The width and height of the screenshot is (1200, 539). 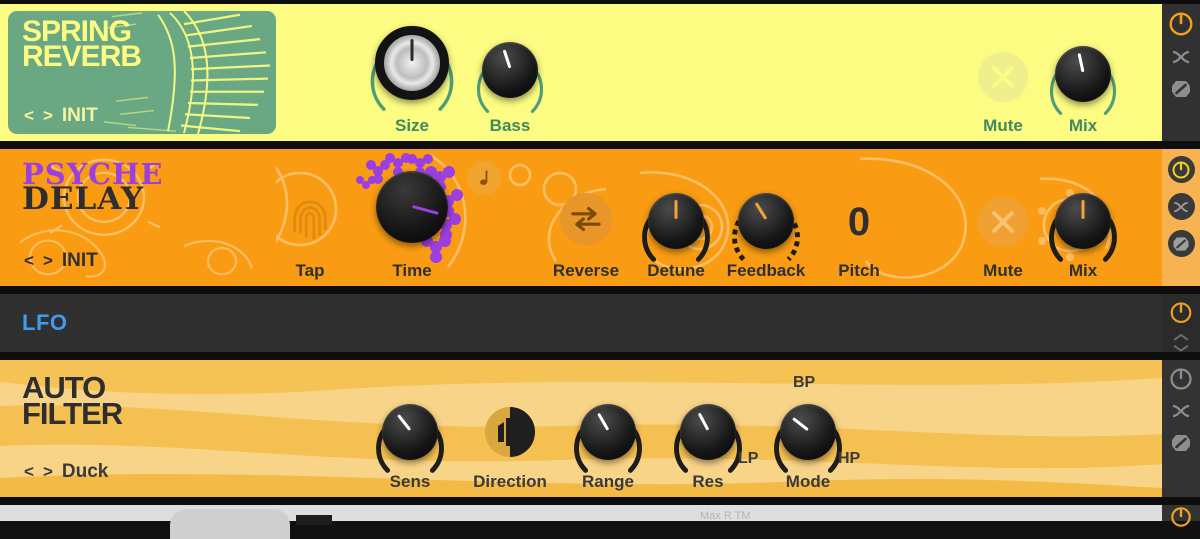 I want to click on mode-knob, so click(x=808, y=432).